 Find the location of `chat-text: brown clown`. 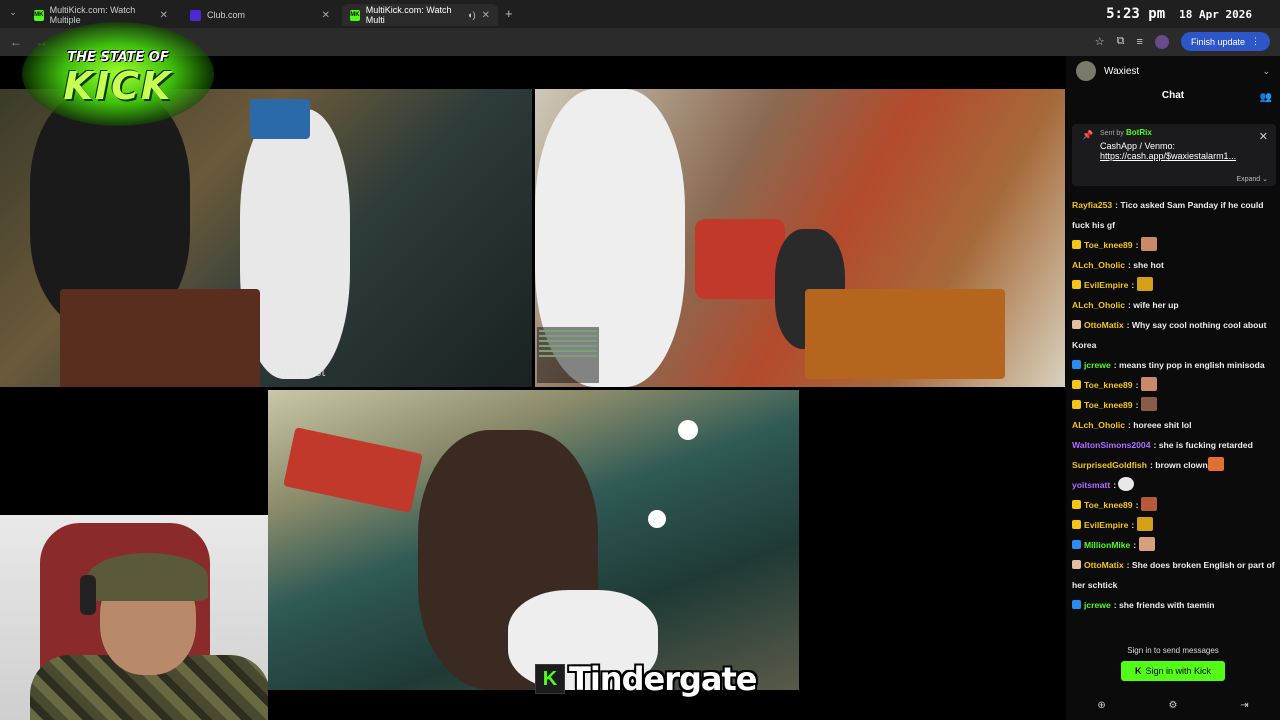

chat-text: brown clown is located at coordinates (1181, 465).